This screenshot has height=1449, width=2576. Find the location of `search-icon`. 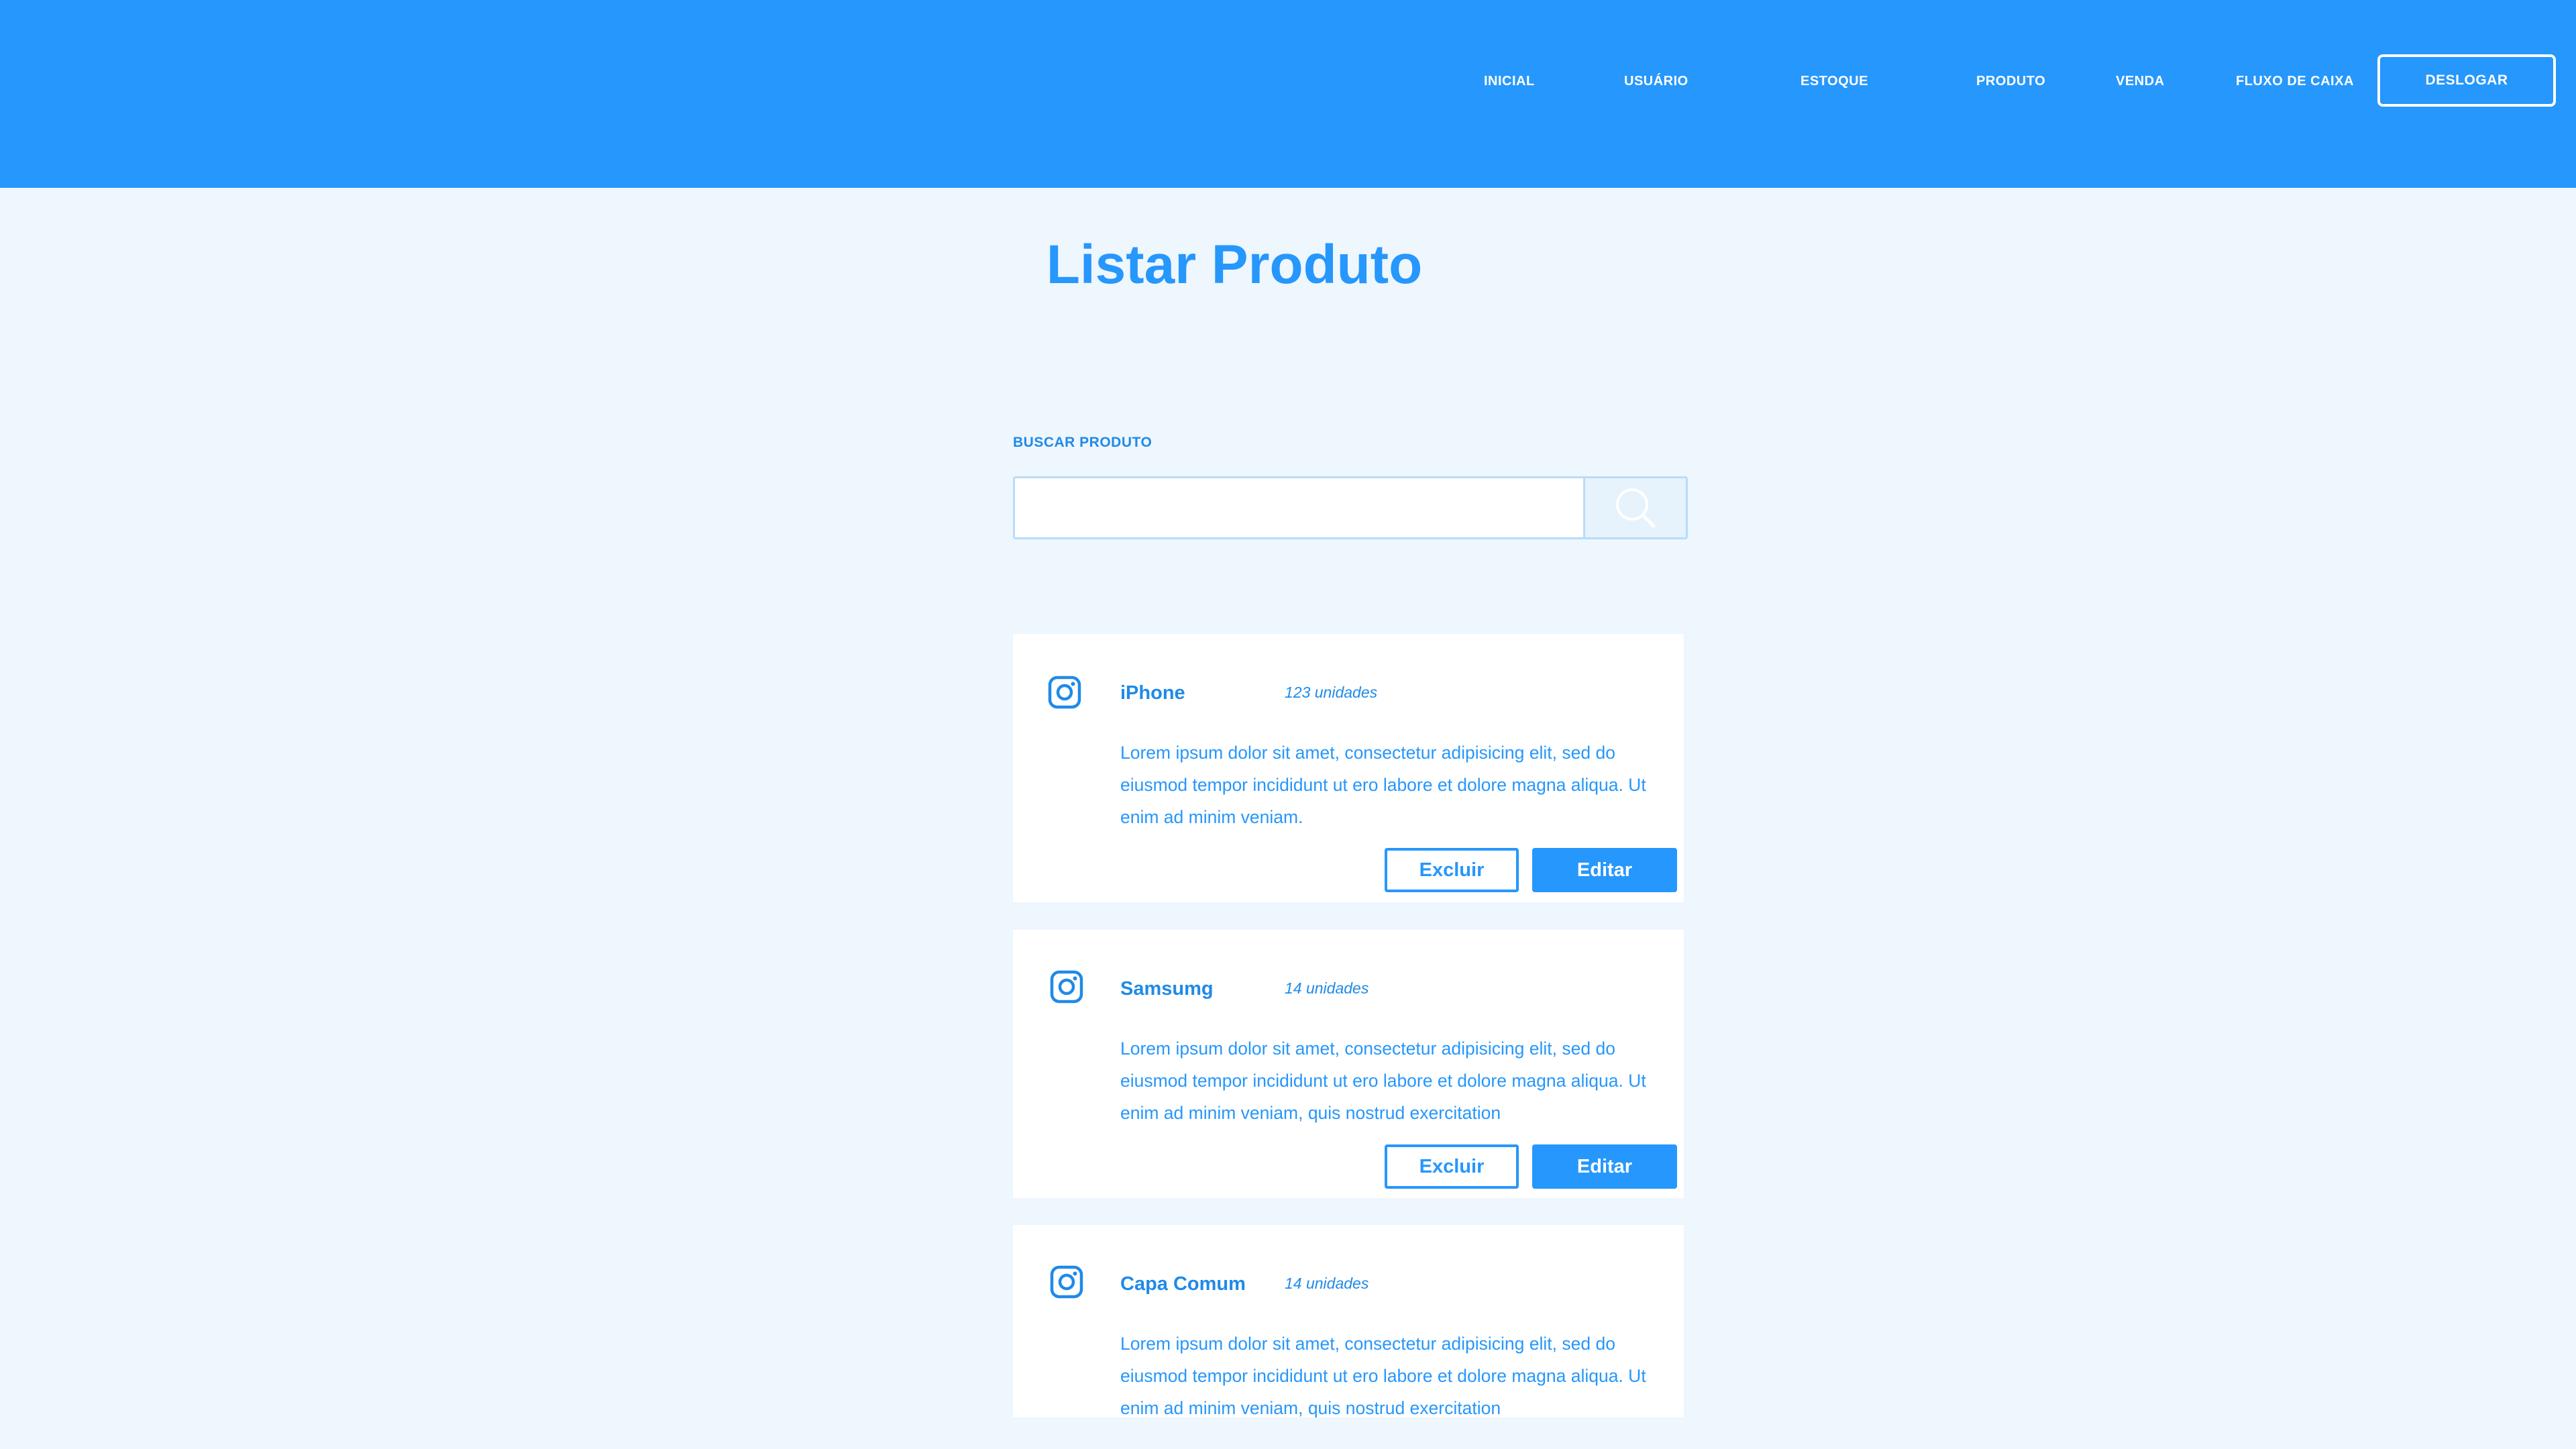

search-icon is located at coordinates (1636, 508).